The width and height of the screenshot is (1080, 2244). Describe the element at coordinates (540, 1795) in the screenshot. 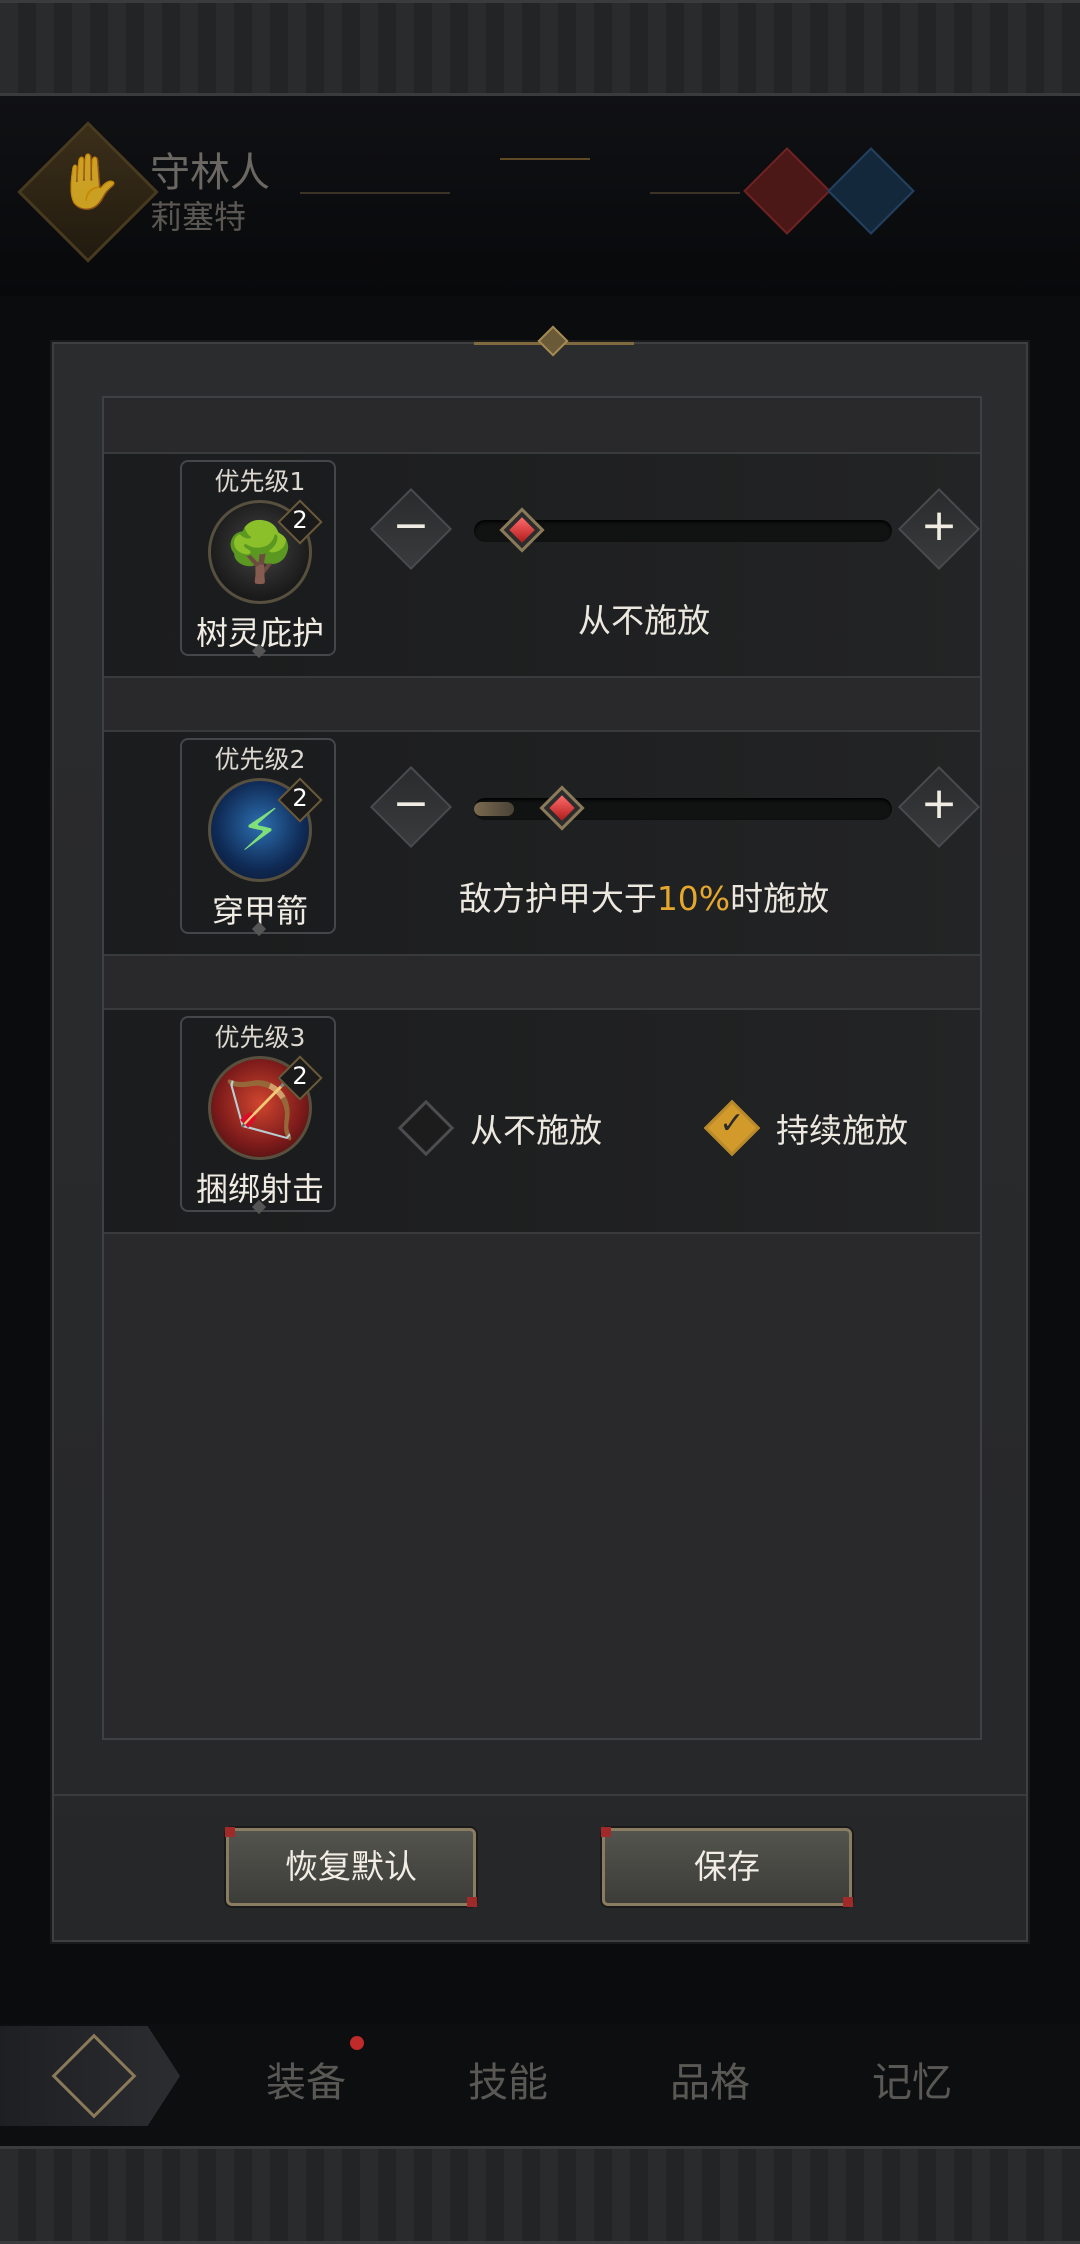

I see `footer-divider` at that location.